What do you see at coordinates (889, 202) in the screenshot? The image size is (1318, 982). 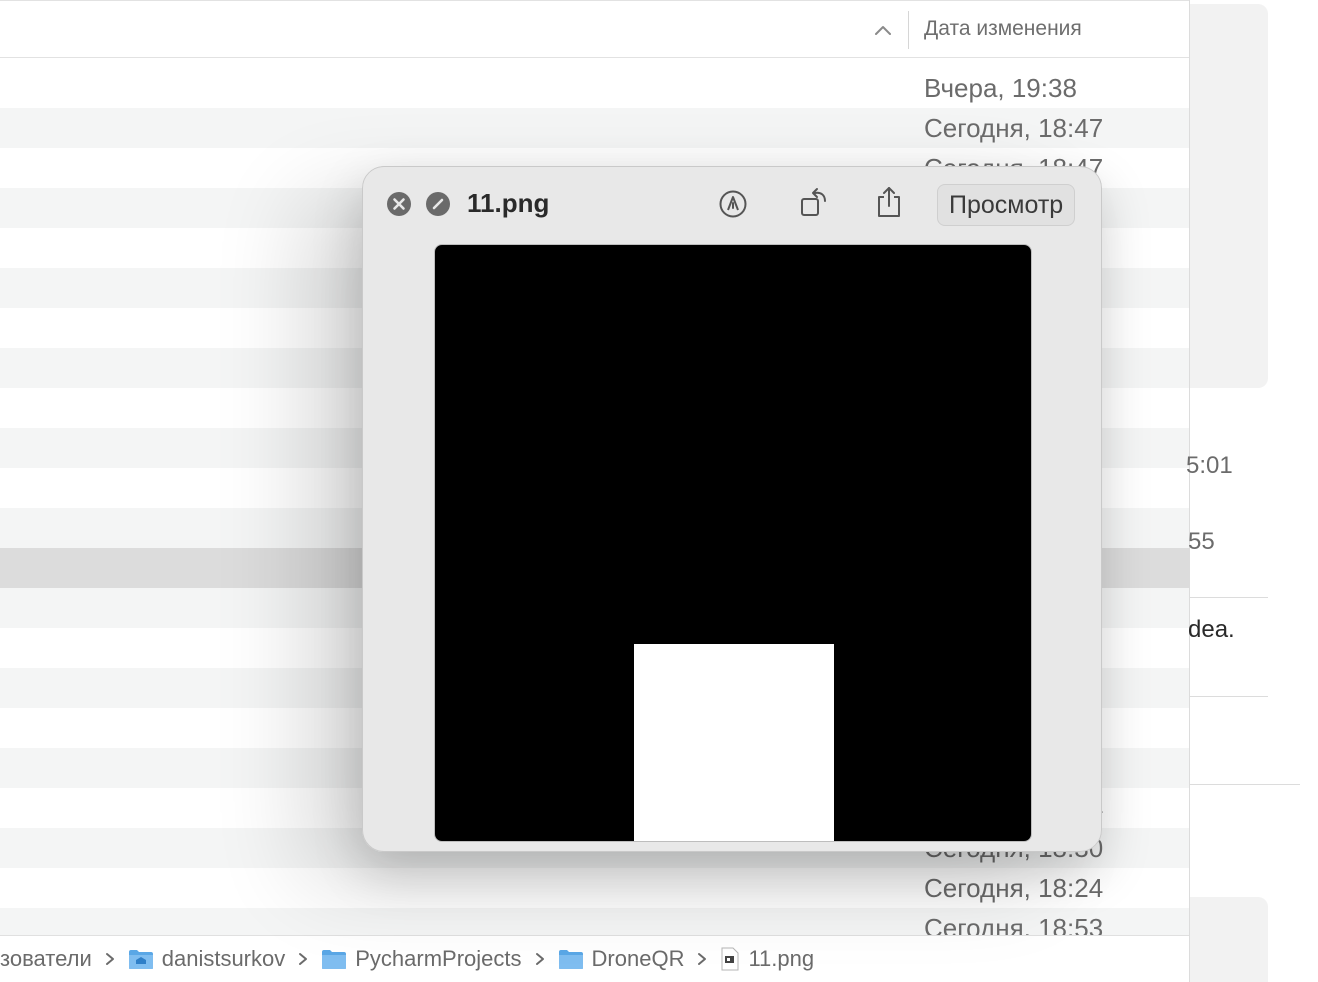 I see `share-icon` at bounding box center [889, 202].